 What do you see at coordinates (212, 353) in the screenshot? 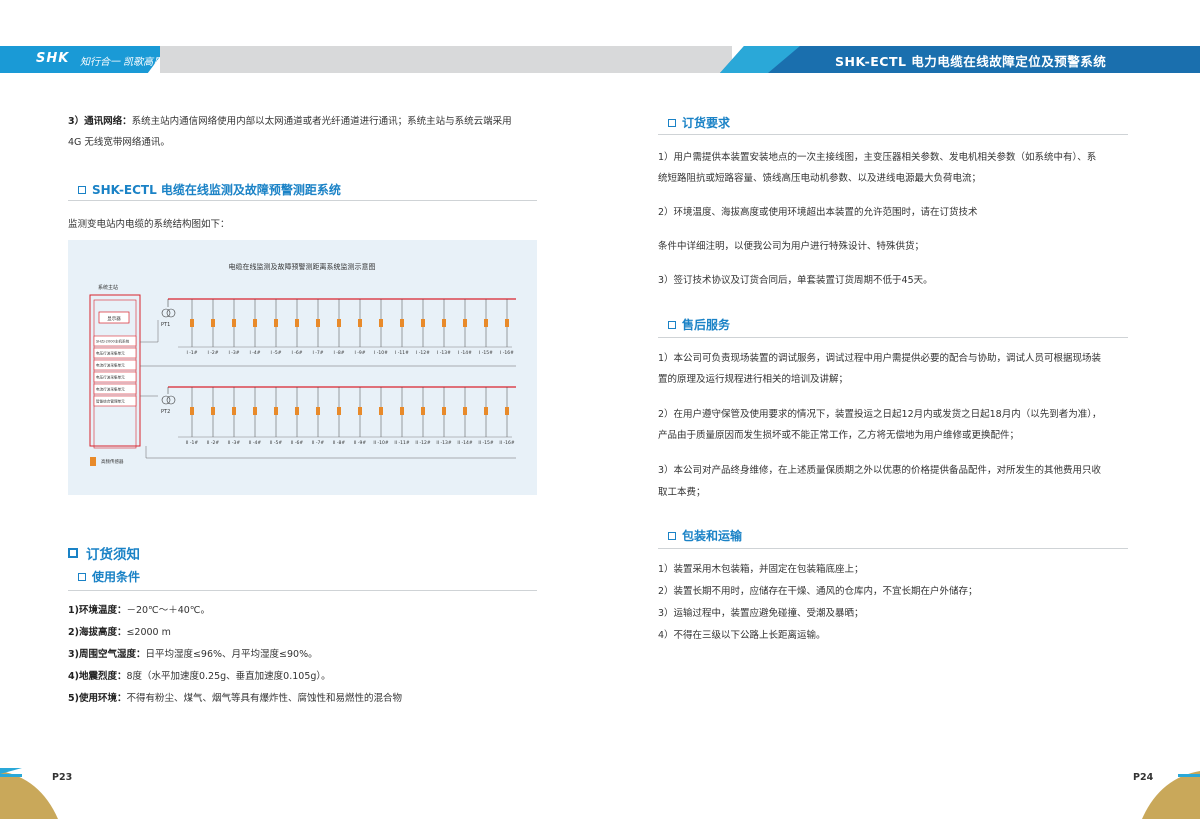
I see `feeder-label: I -2#` at bounding box center [212, 353].